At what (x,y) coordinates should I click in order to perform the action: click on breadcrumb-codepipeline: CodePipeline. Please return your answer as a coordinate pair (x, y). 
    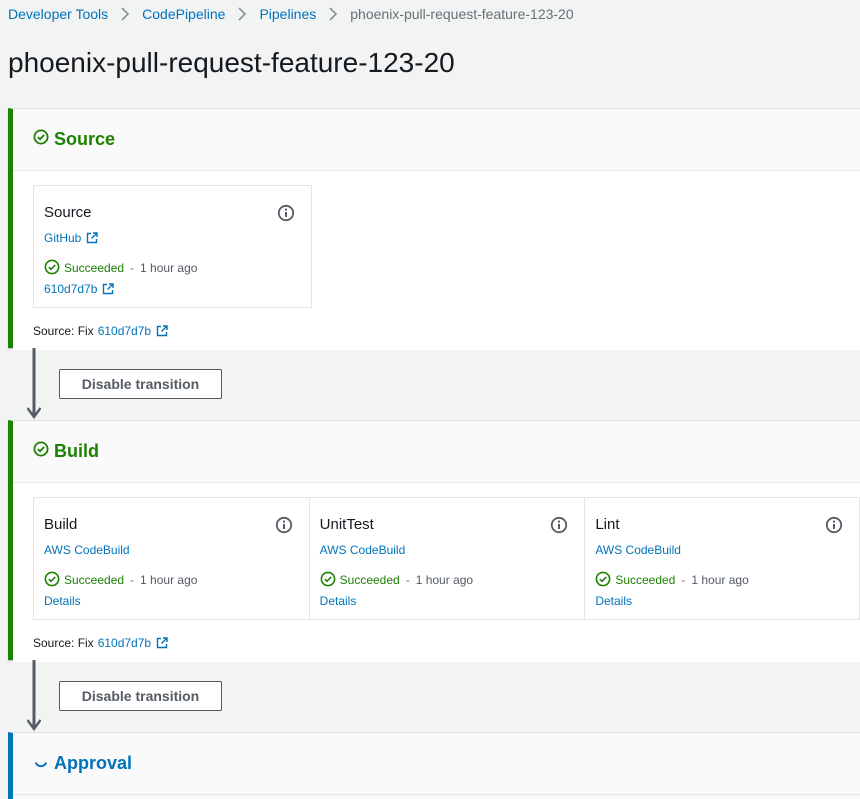
    Looking at the image, I should click on (183, 14).